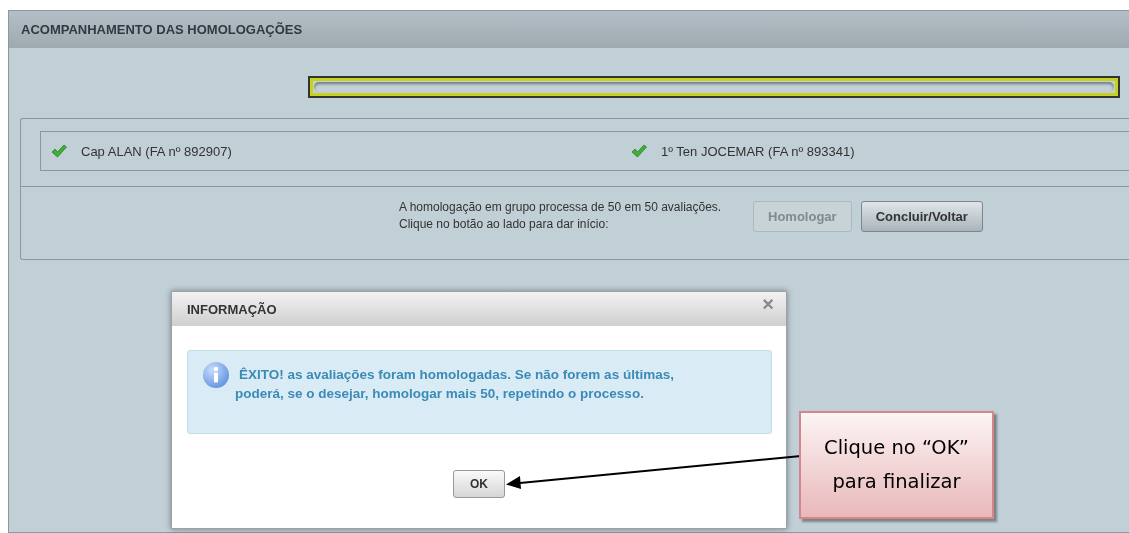 The height and width of the screenshot is (533, 1129). Describe the element at coordinates (479, 484) in the screenshot. I see `ok-button: OK` at that location.